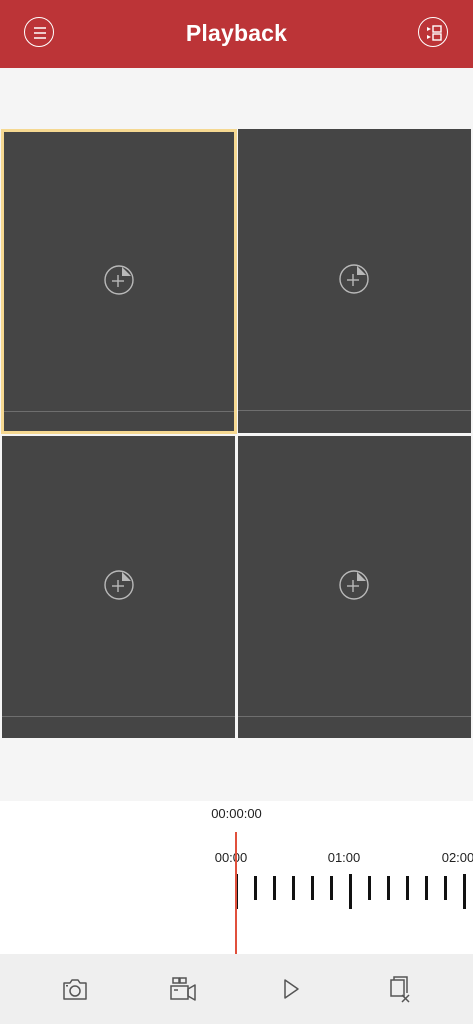 This screenshot has width=473, height=1024. Describe the element at coordinates (236, 989) in the screenshot. I see `bottom-toolbar` at that location.